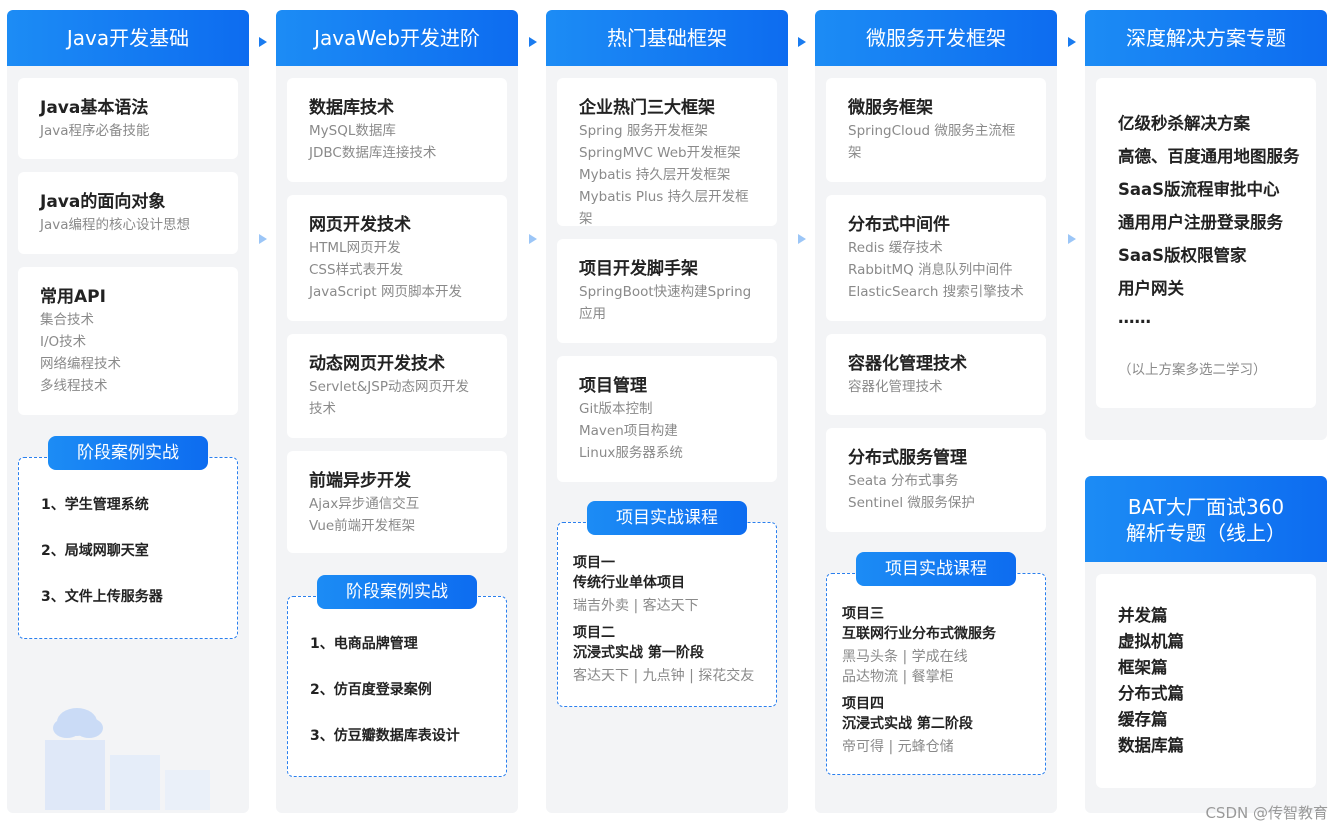  Describe the element at coordinates (95, 505) in the screenshot. I see `case-item: 1、学生管理系统` at that location.